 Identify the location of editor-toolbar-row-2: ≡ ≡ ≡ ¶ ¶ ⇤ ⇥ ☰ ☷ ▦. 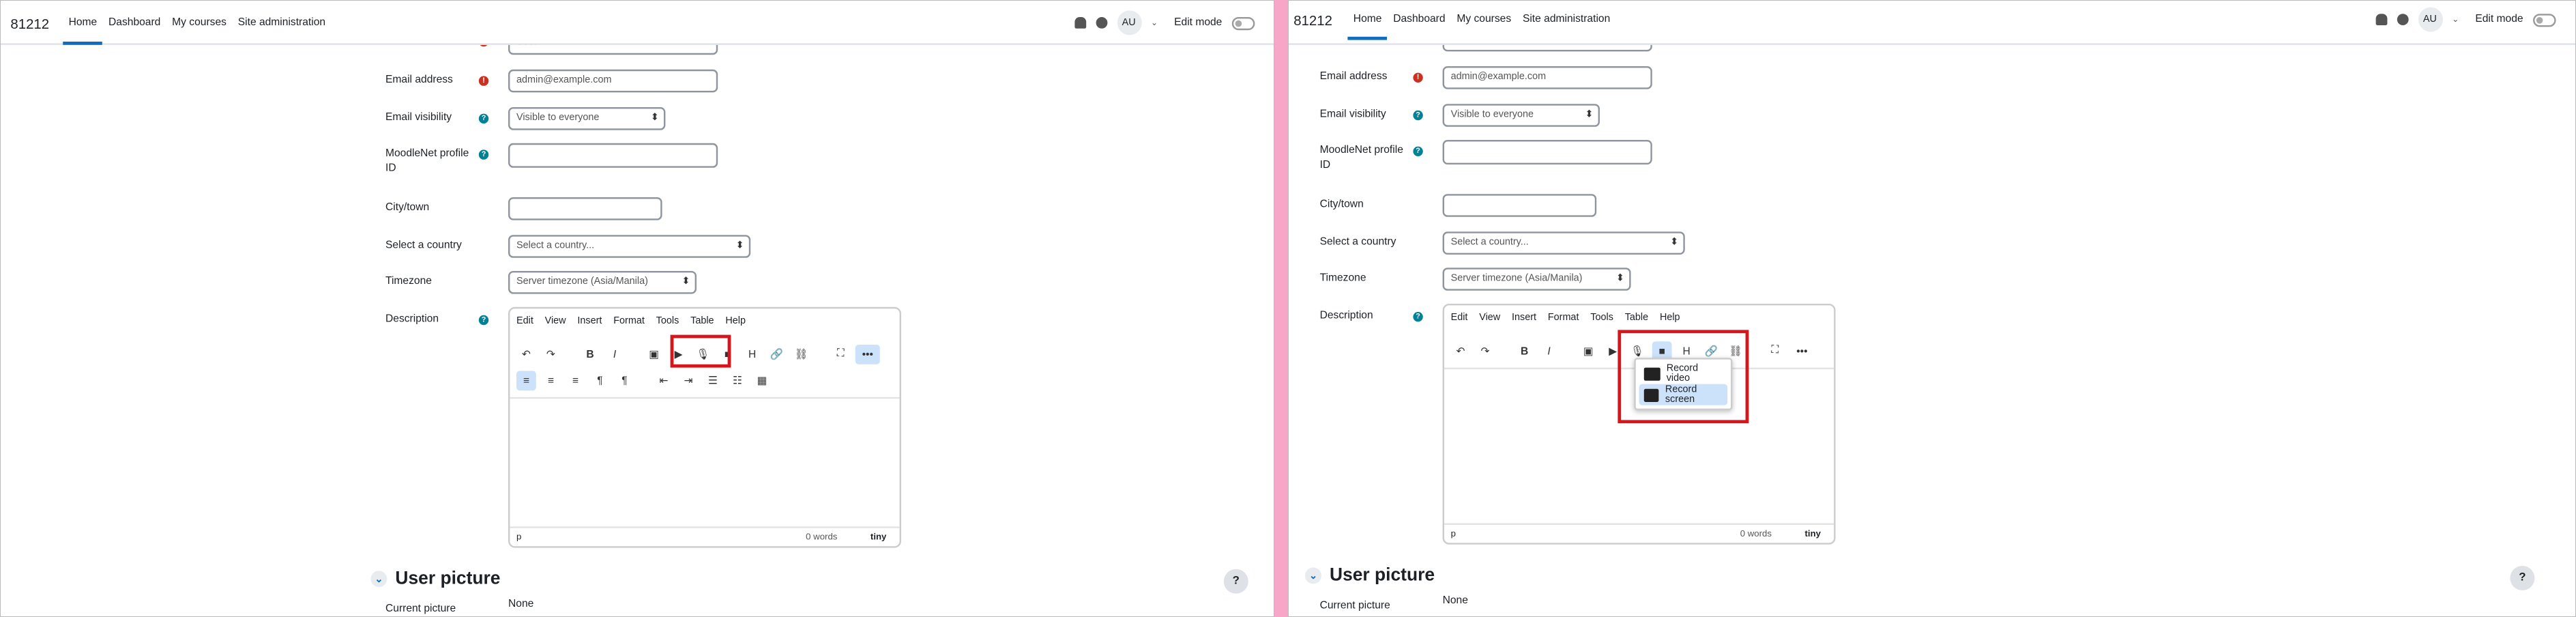
(644, 381).